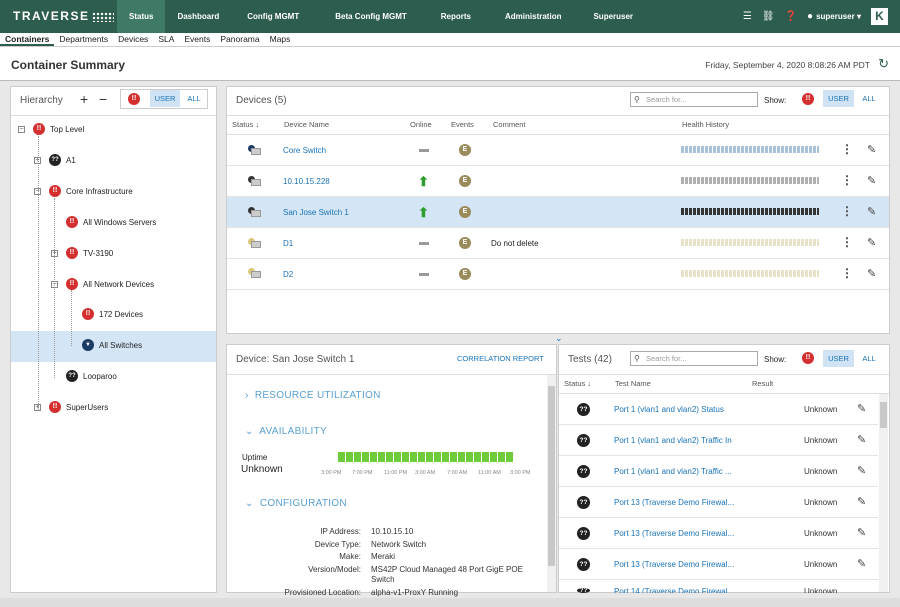 Image resolution: width=900 pixels, height=607 pixels. Describe the element at coordinates (166, 39) in the screenshot. I see `subnav-sla: SLA` at that location.